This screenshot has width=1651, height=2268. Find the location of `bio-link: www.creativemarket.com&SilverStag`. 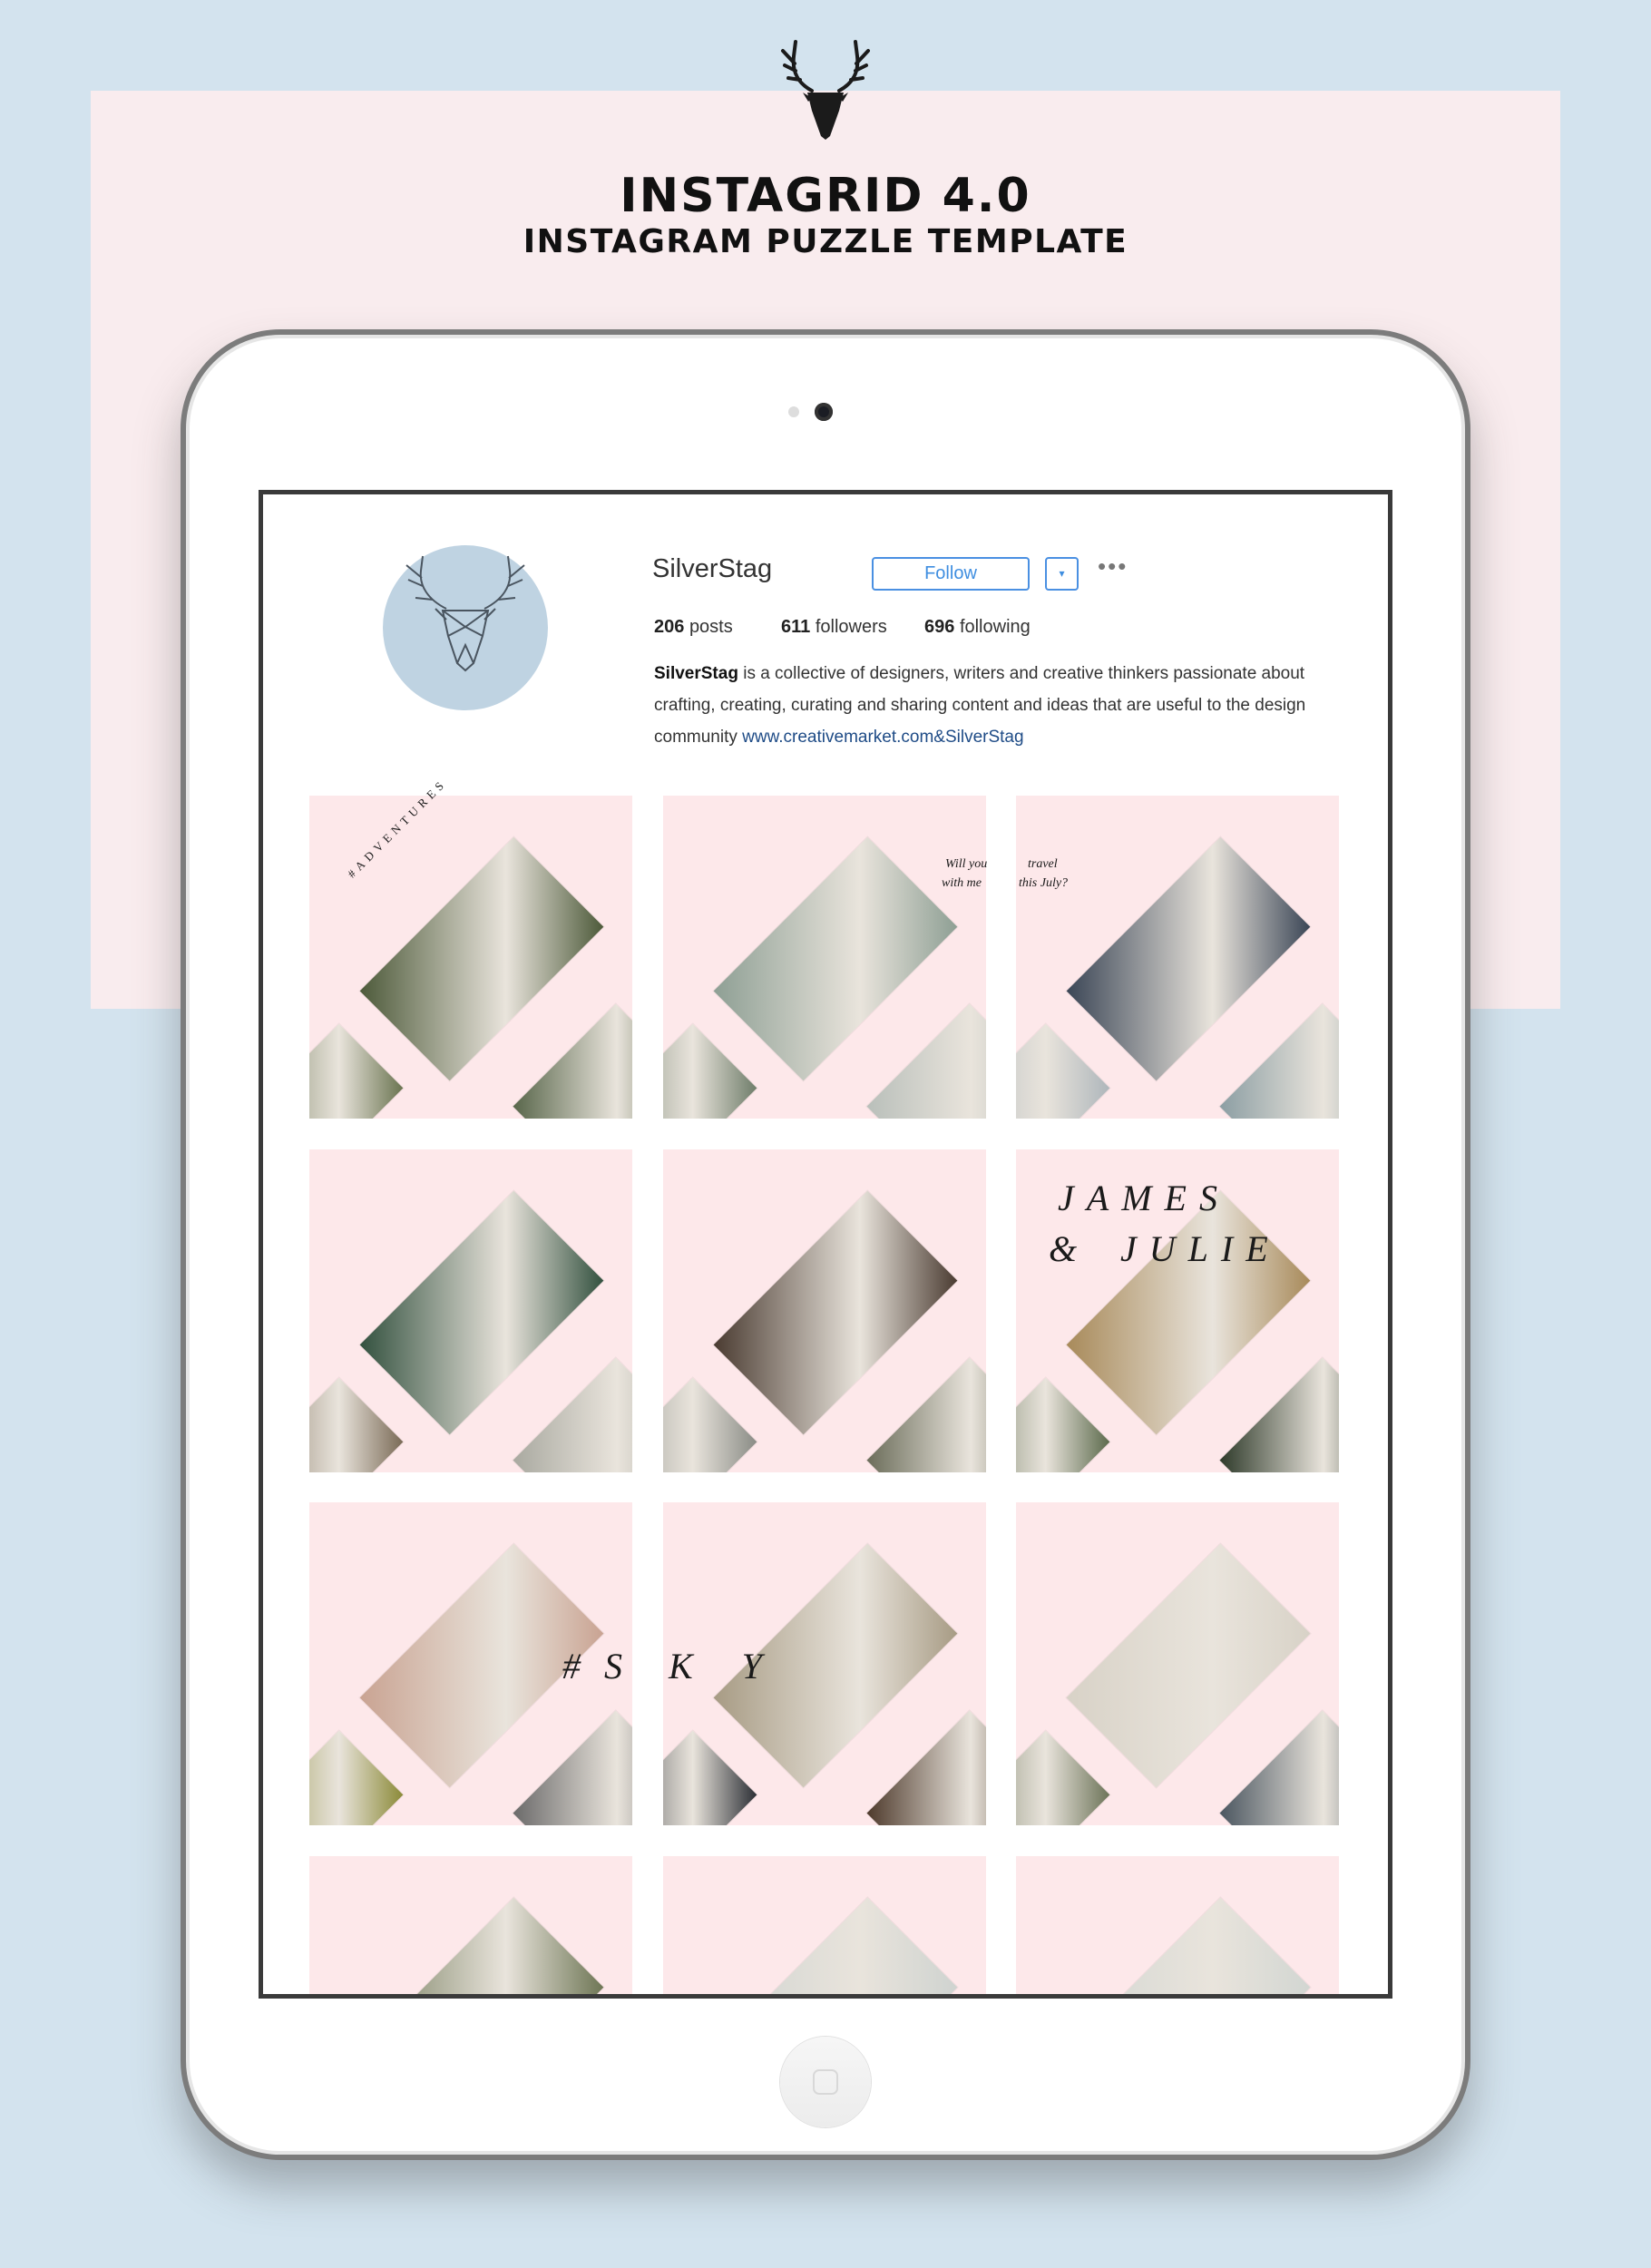

bio-link: www.creativemarket.com&SilverStag is located at coordinates (882, 737).